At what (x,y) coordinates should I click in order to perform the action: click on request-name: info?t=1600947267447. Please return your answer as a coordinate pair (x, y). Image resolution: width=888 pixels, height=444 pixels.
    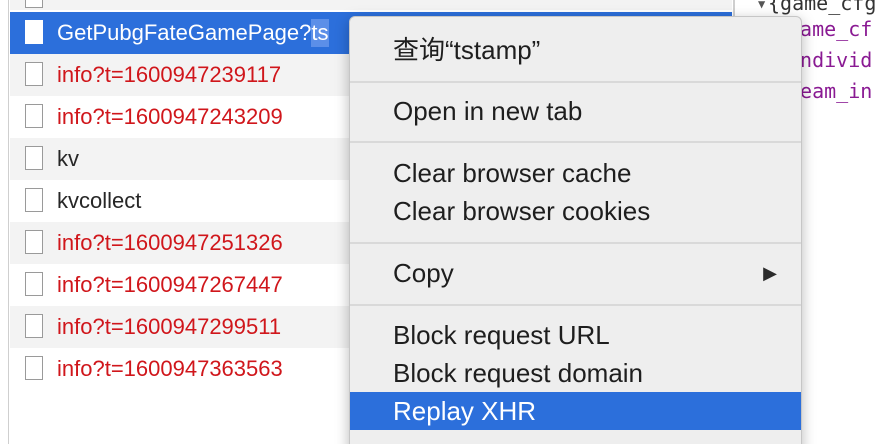
    Looking at the image, I should click on (170, 285).